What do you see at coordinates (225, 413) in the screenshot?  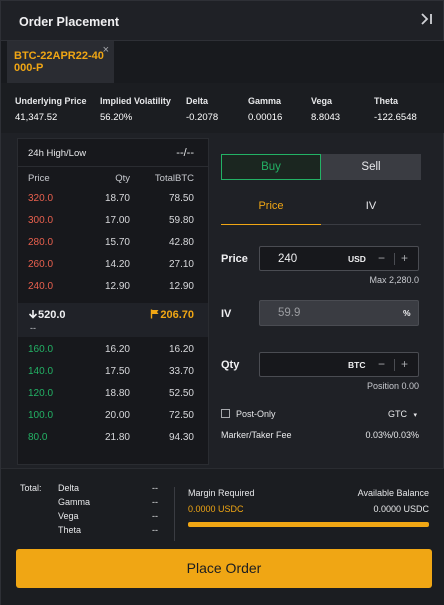 I see `checkbox-icon` at bounding box center [225, 413].